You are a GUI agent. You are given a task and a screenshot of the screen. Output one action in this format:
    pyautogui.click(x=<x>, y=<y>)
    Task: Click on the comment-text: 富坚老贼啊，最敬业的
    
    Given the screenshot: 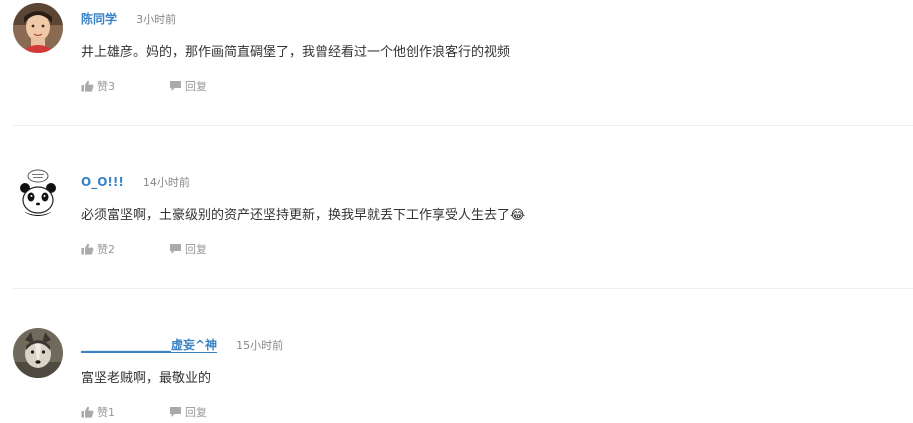 What is the action you would take?
    pyautogui.click(x=146, y=378)
    